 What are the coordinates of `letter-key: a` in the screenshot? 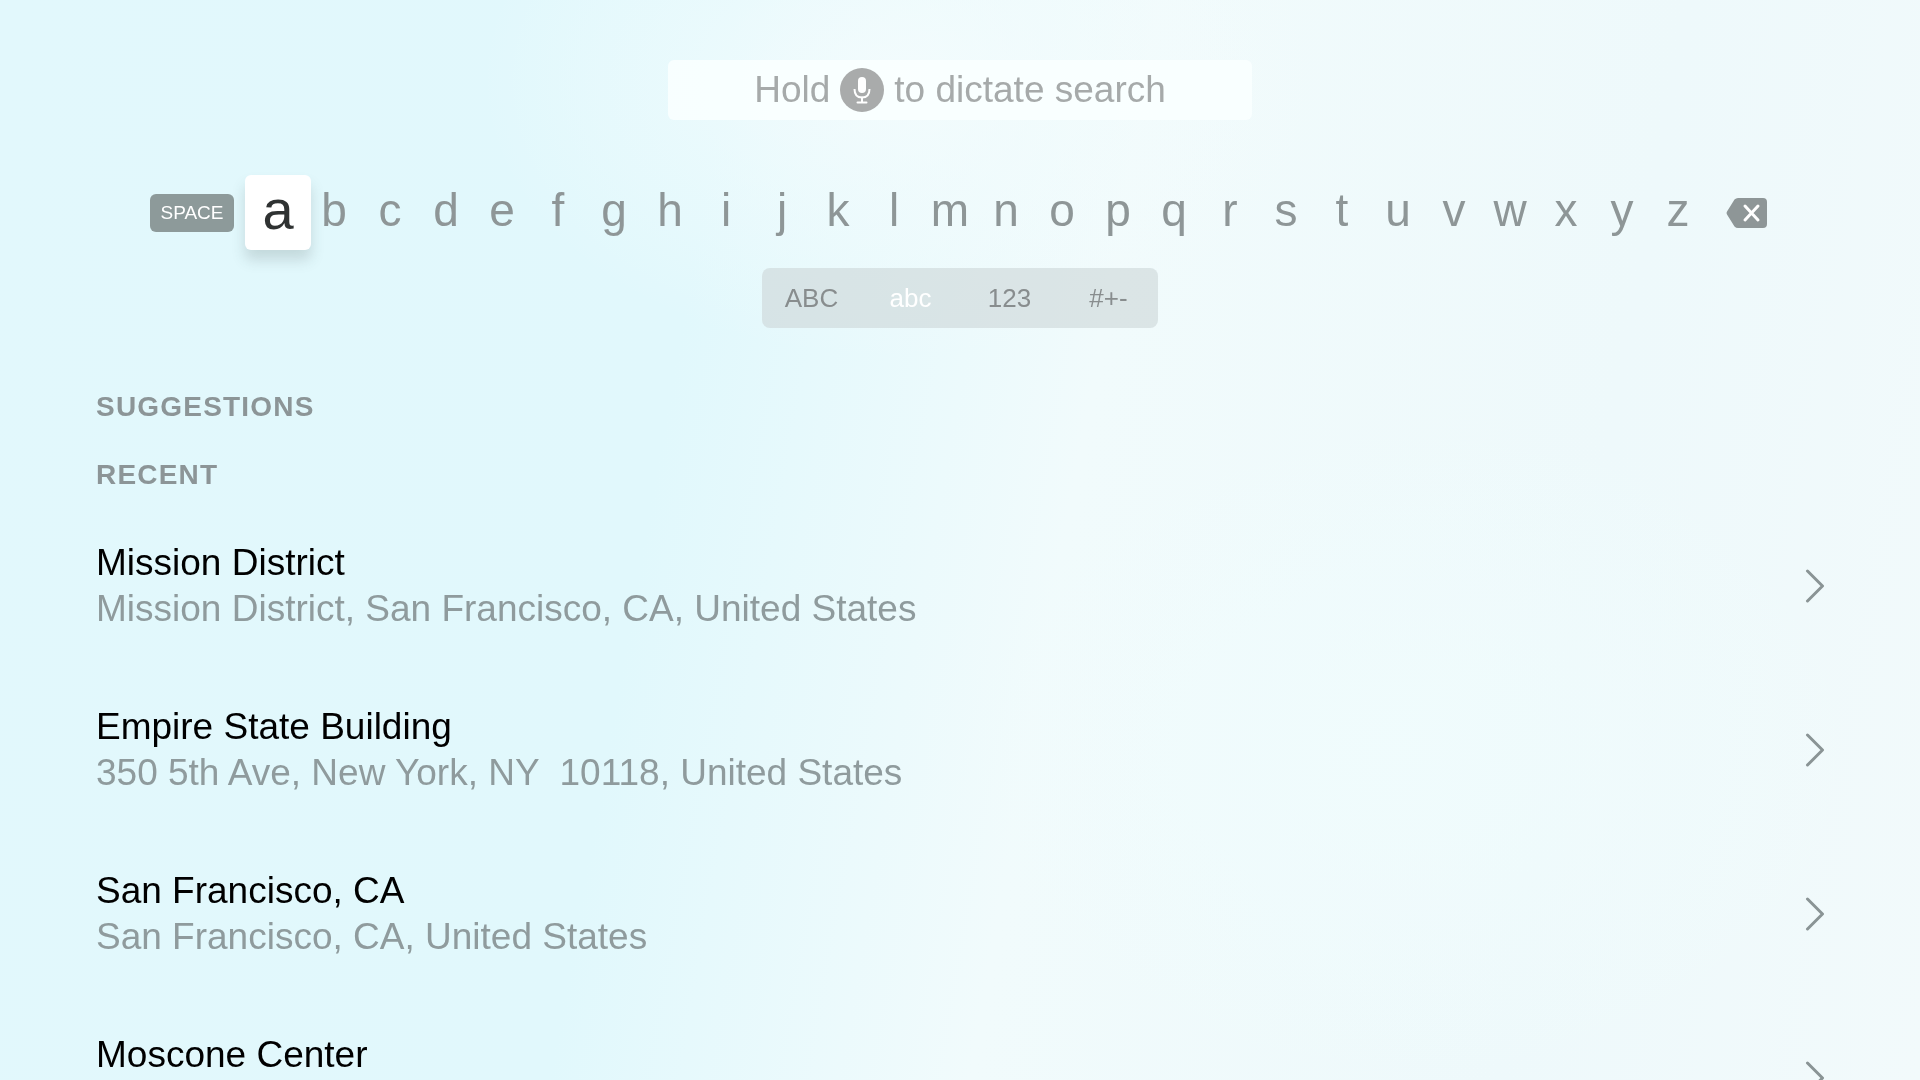 It's located at (278, 212).